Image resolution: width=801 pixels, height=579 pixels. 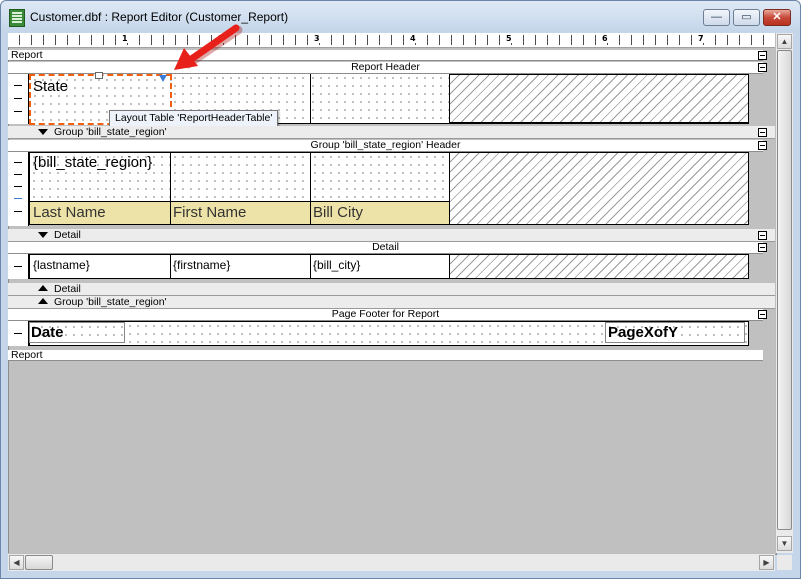 What do you see at coordinates (391, 132) in the screenshot?
I see `group-band-collapsed: Group 'bill_state_region'` at bounding box center [391, 132].